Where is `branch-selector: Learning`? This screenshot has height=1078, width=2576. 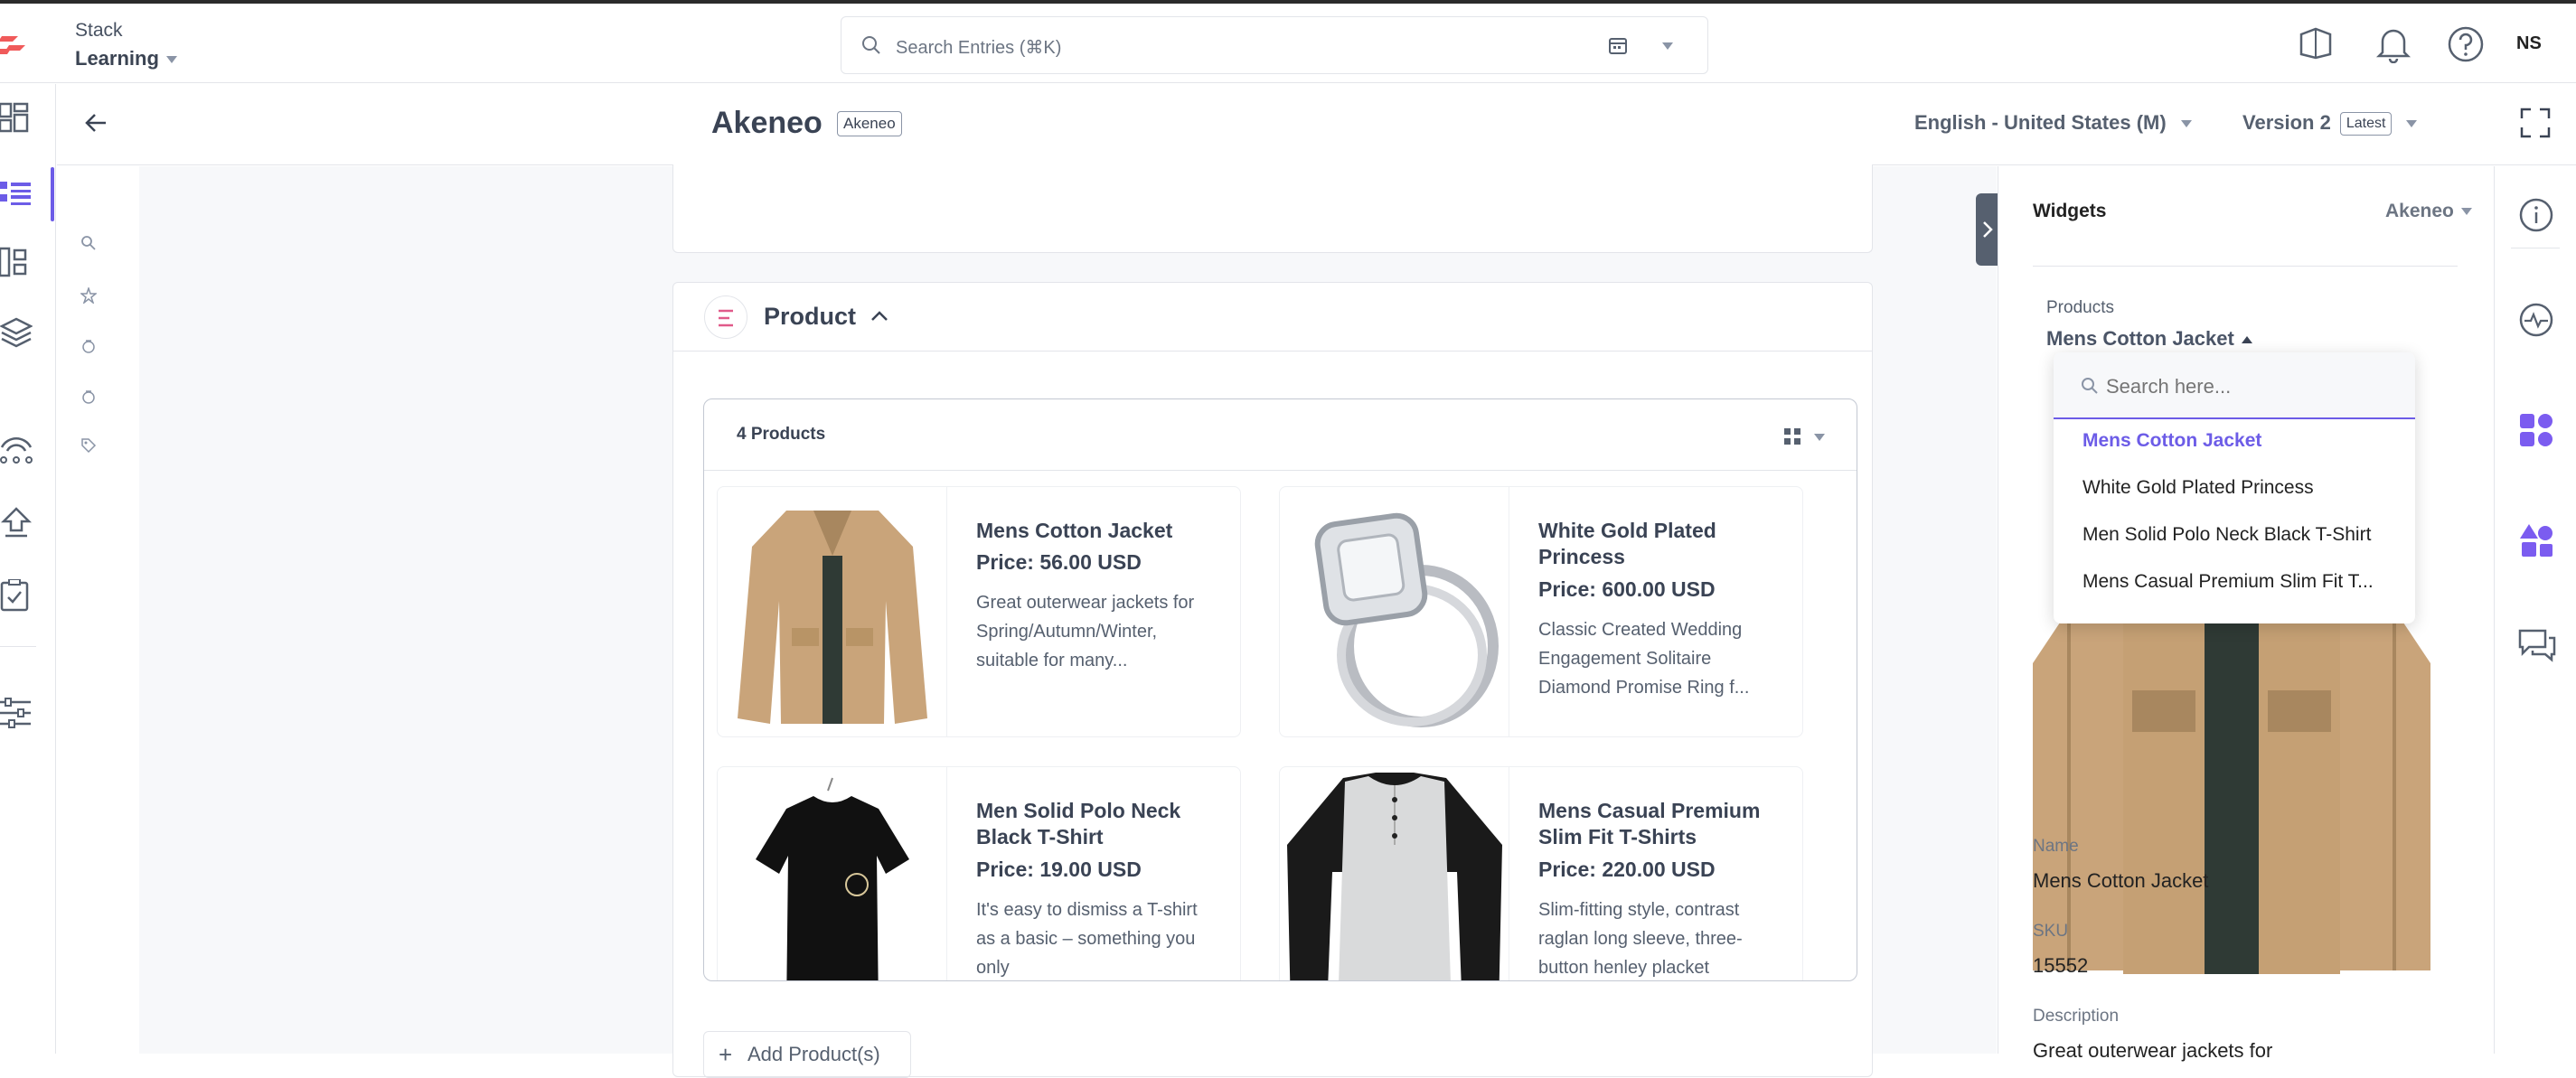
branch-selector: Learning is located at coordinates (126, 59).